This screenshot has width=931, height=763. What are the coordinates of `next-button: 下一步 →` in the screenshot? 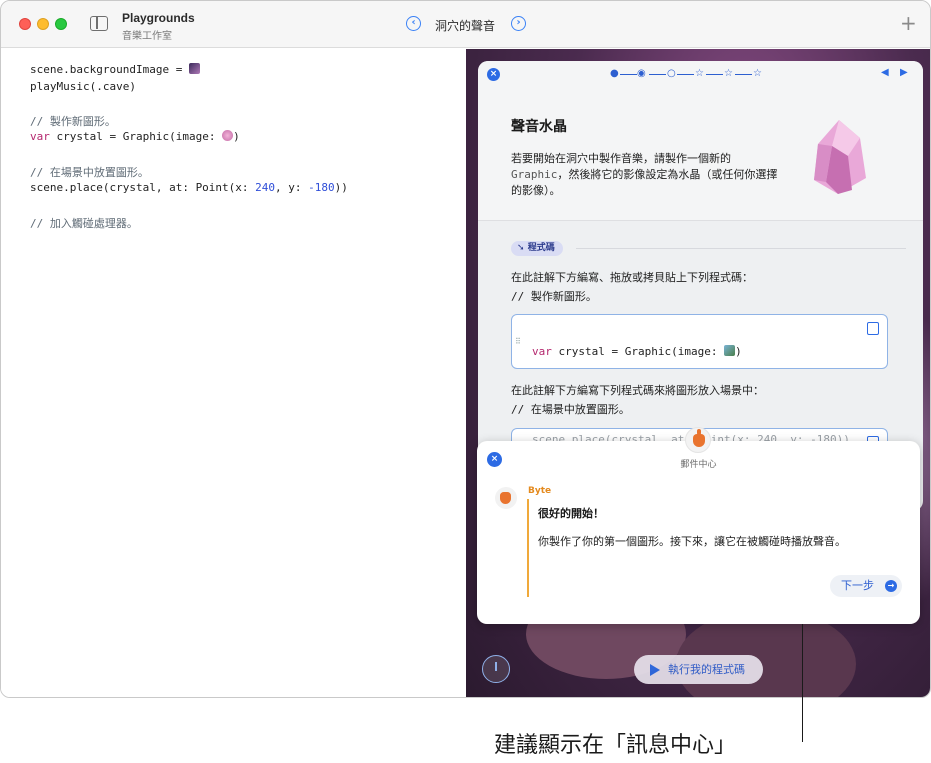 It's located at (866, 586).